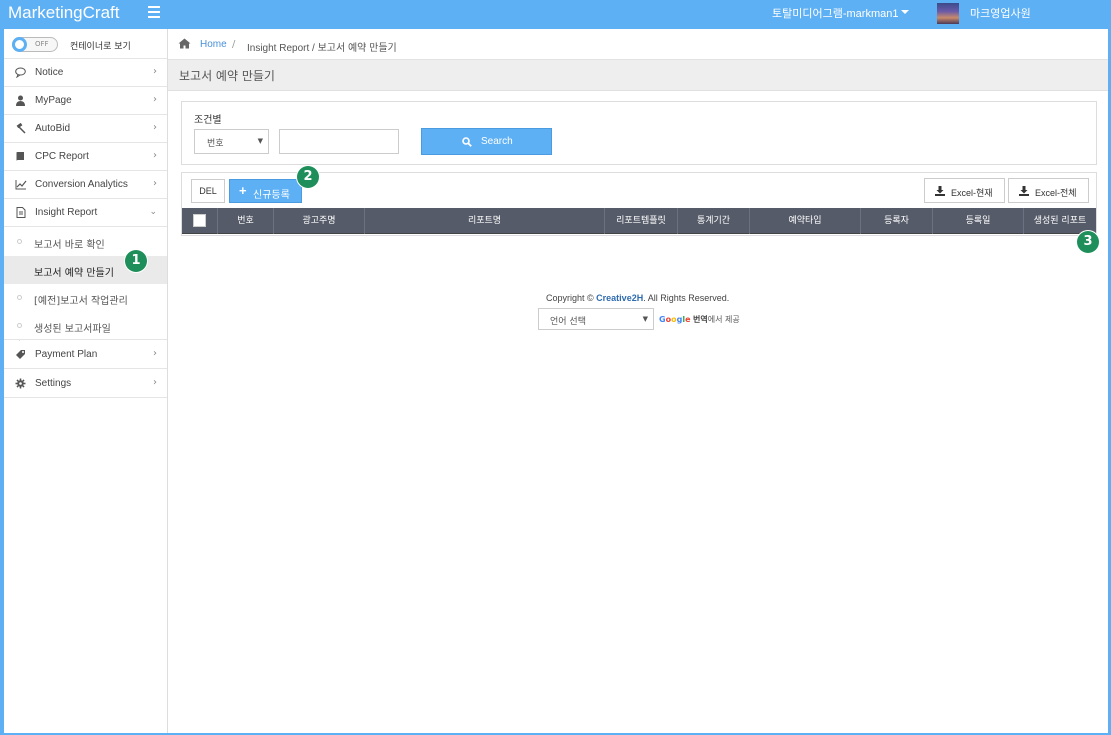 The image size is (1111, 735). I want to click on copyright-suffix: . All Rights Reserved., so click(686, 298).